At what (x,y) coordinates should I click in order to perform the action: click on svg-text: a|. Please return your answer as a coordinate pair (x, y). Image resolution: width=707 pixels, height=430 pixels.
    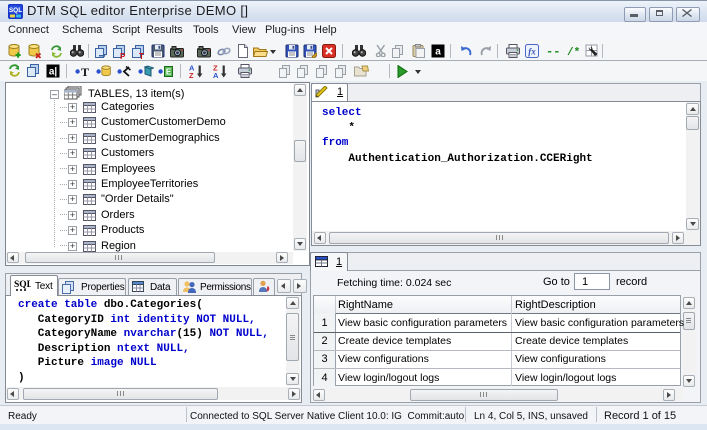
    Looking at the image, I should click on (53, 72).